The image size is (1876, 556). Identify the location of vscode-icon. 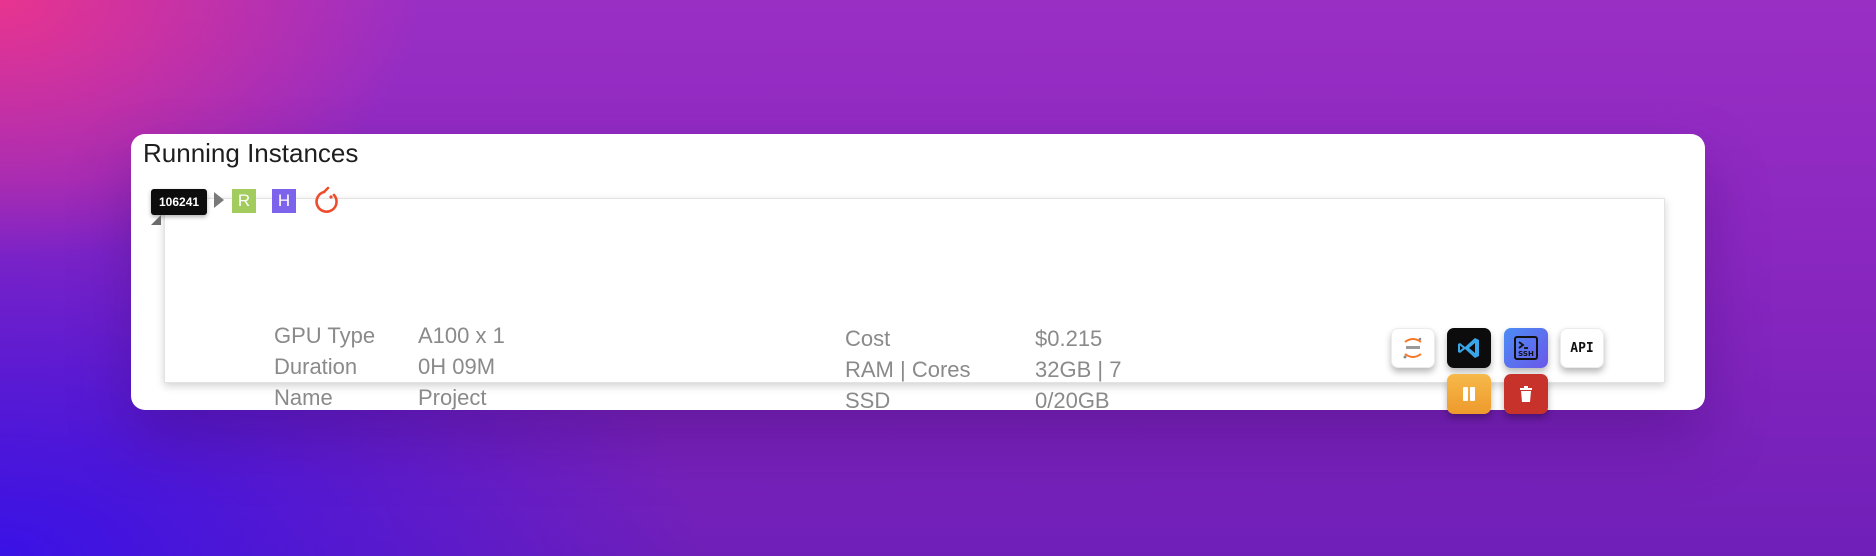
(1468, 348).